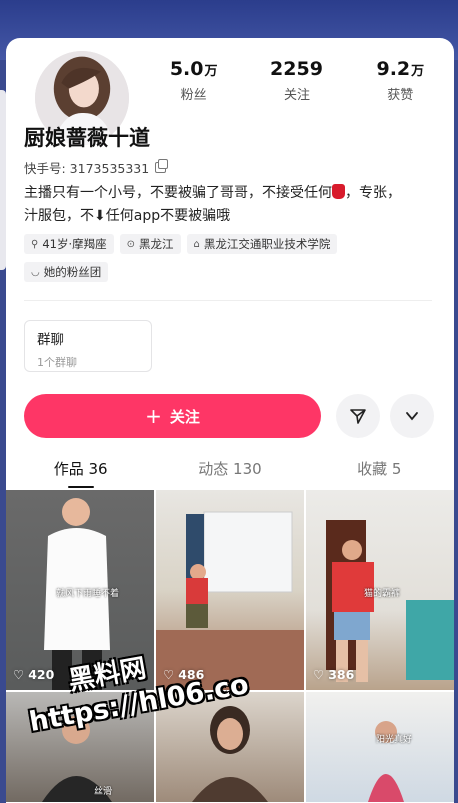 This screenshot has height=803, width=458. What do you see at coordinates (57, 362) in the screenshot?
I see `group-chat-subtitle: 1个群聊` at bounding box center [57, 362].